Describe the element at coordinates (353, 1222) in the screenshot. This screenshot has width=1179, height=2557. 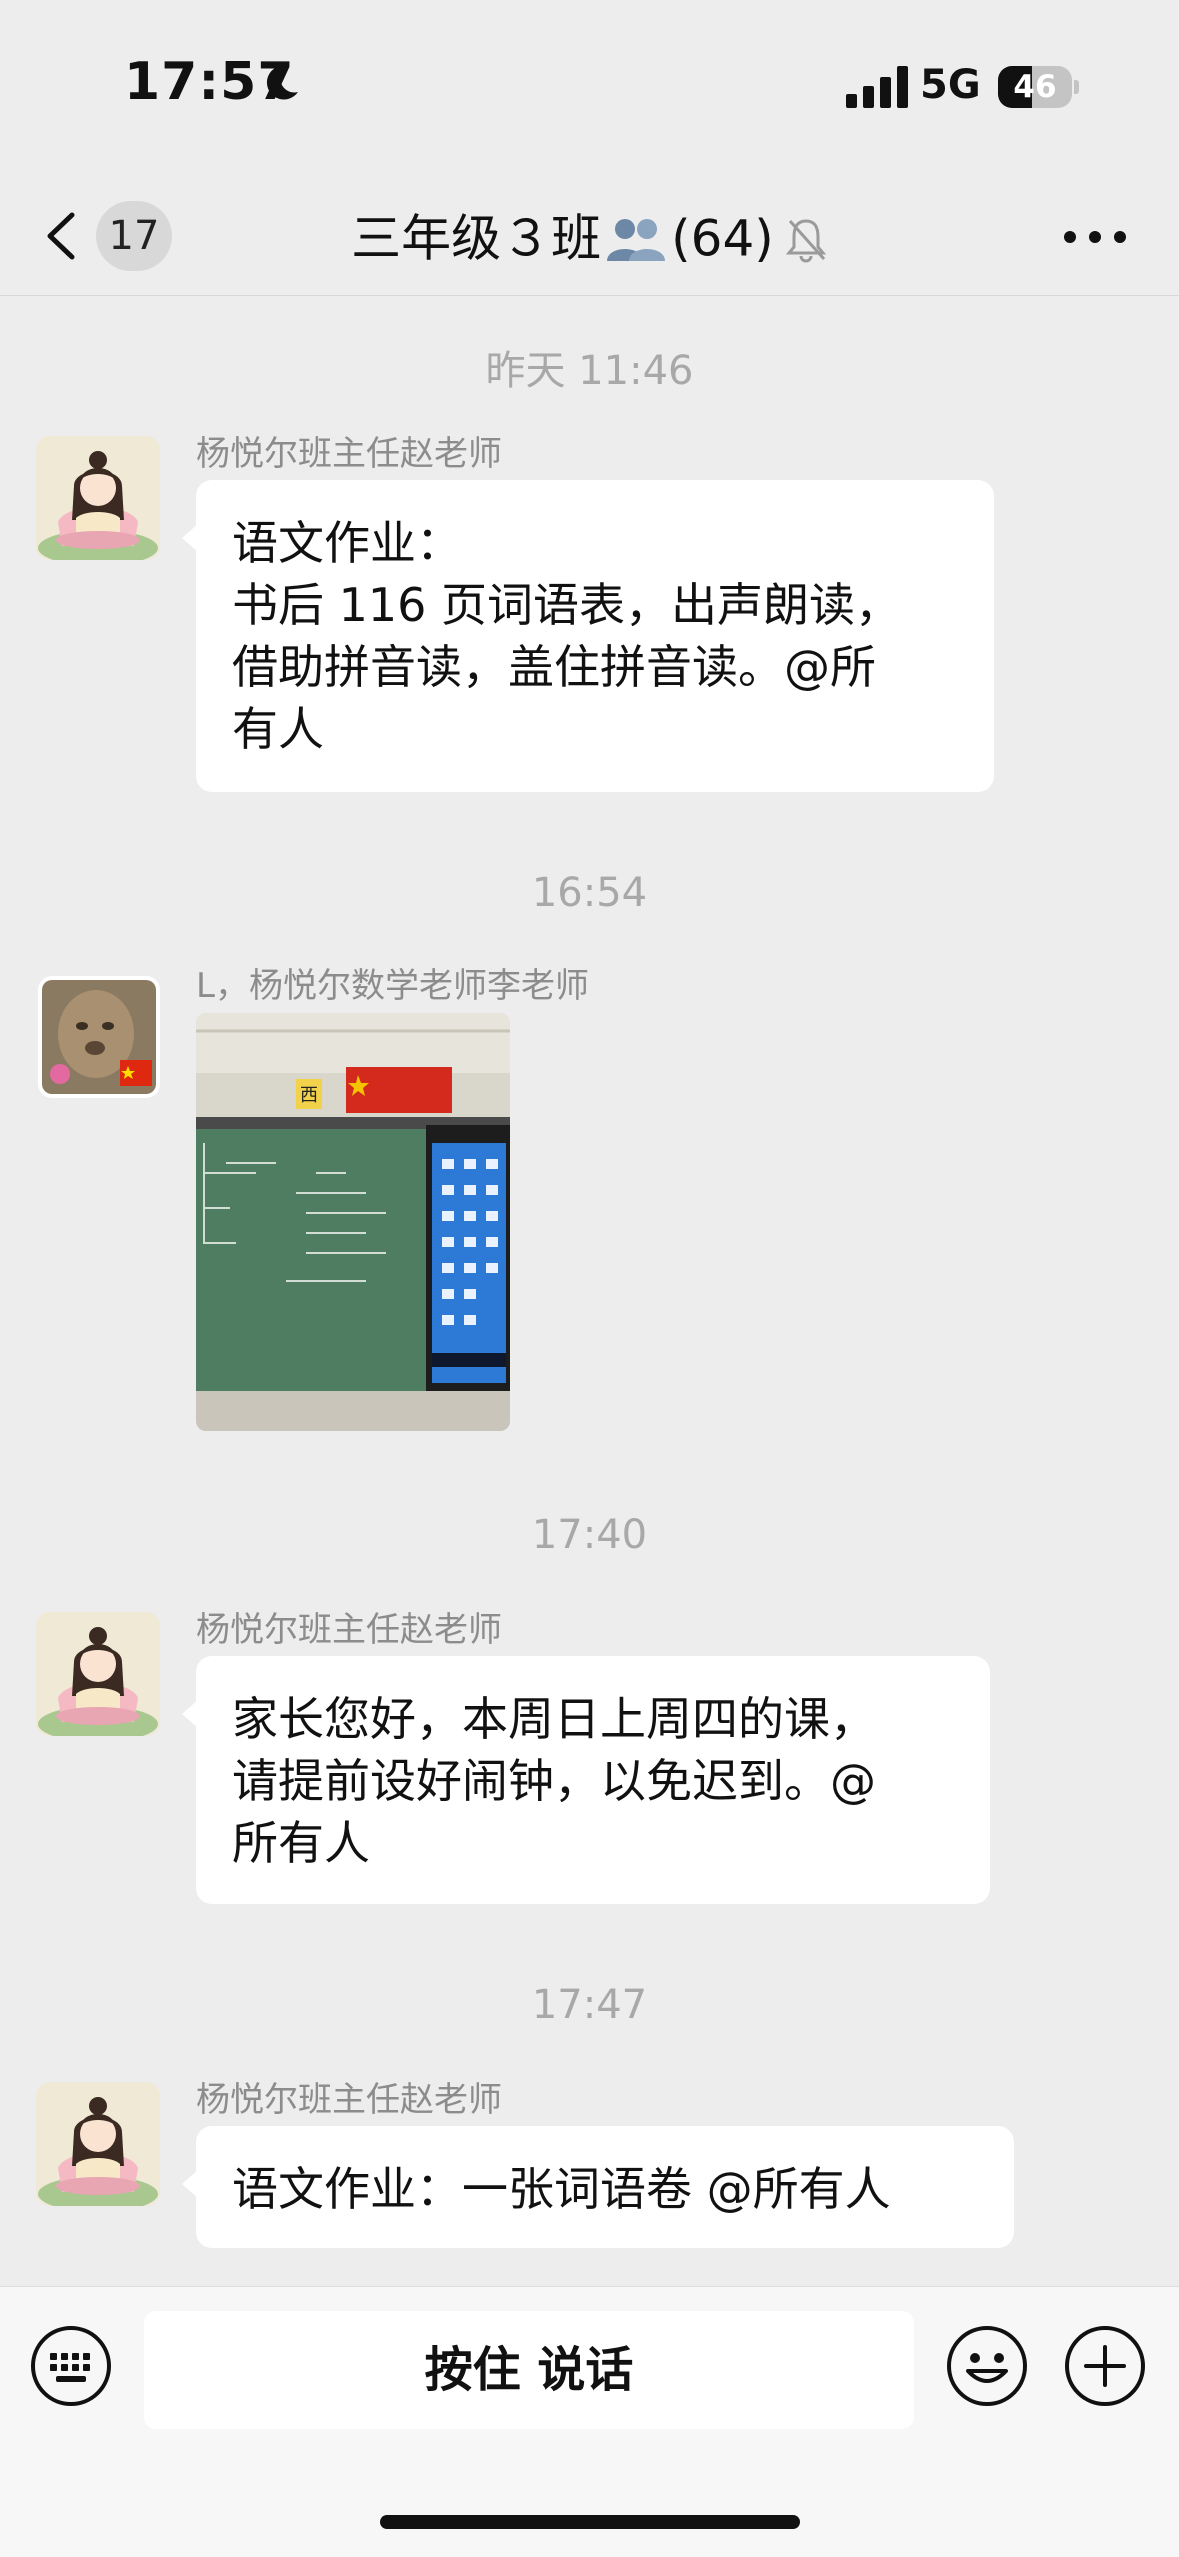
I see `message-image: 西` at that location.